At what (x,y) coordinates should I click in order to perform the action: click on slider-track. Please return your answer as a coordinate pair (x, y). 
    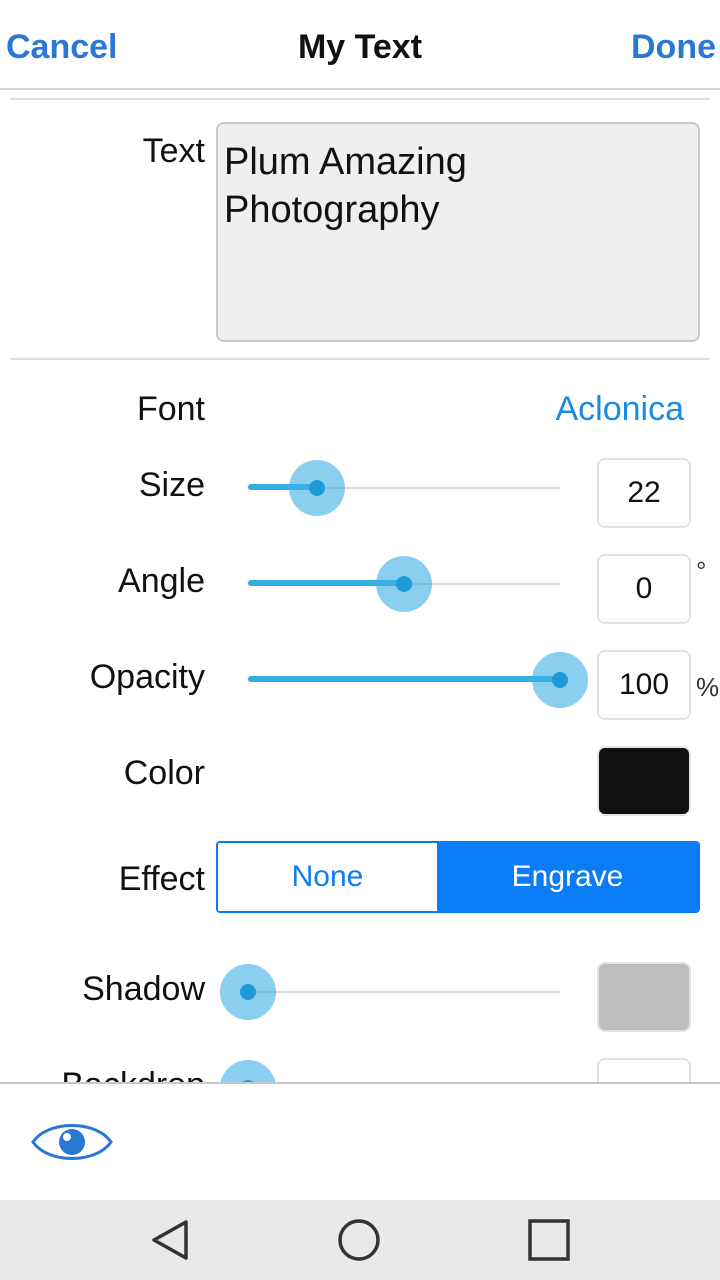
    Looking at the image, I should click on (404, 992).